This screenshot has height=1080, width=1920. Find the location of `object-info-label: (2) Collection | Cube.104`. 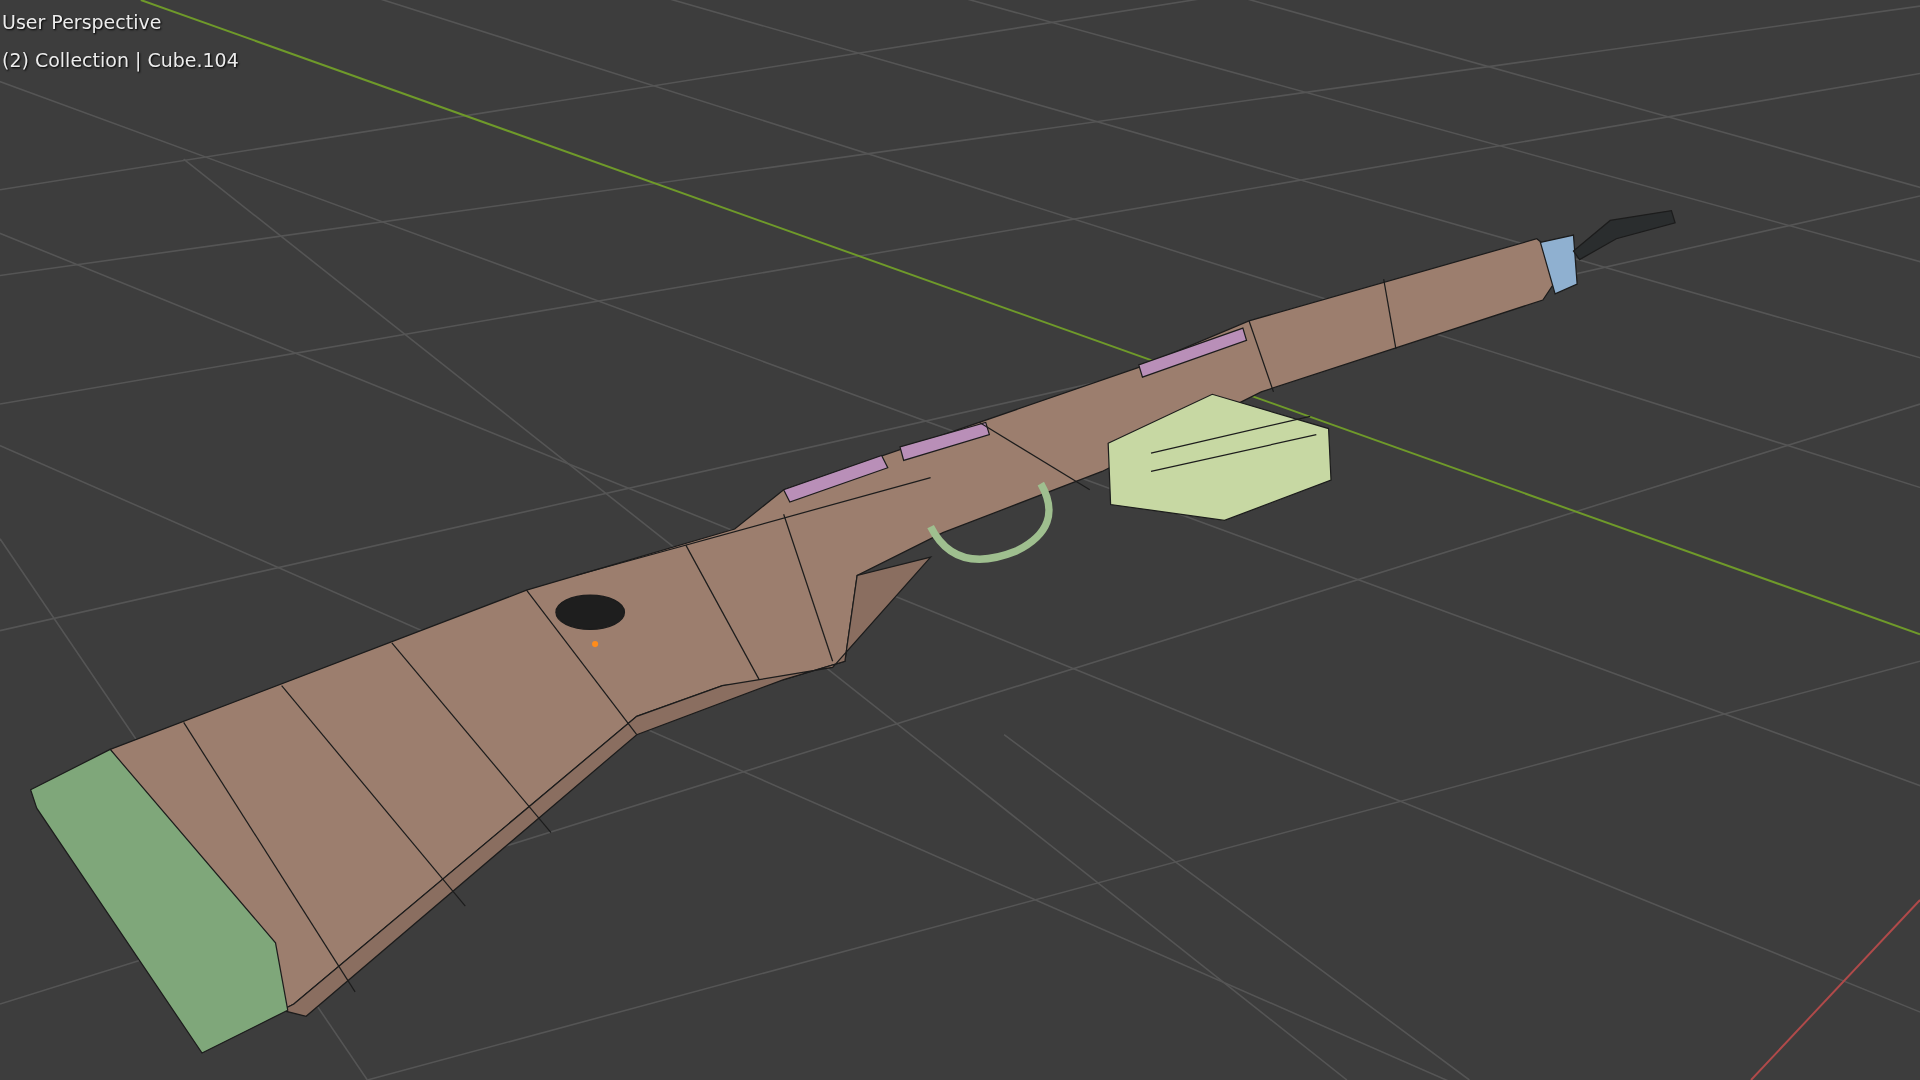

object-info-label: (2) Collection | Cube.104 is located at coordinates (120, 60).